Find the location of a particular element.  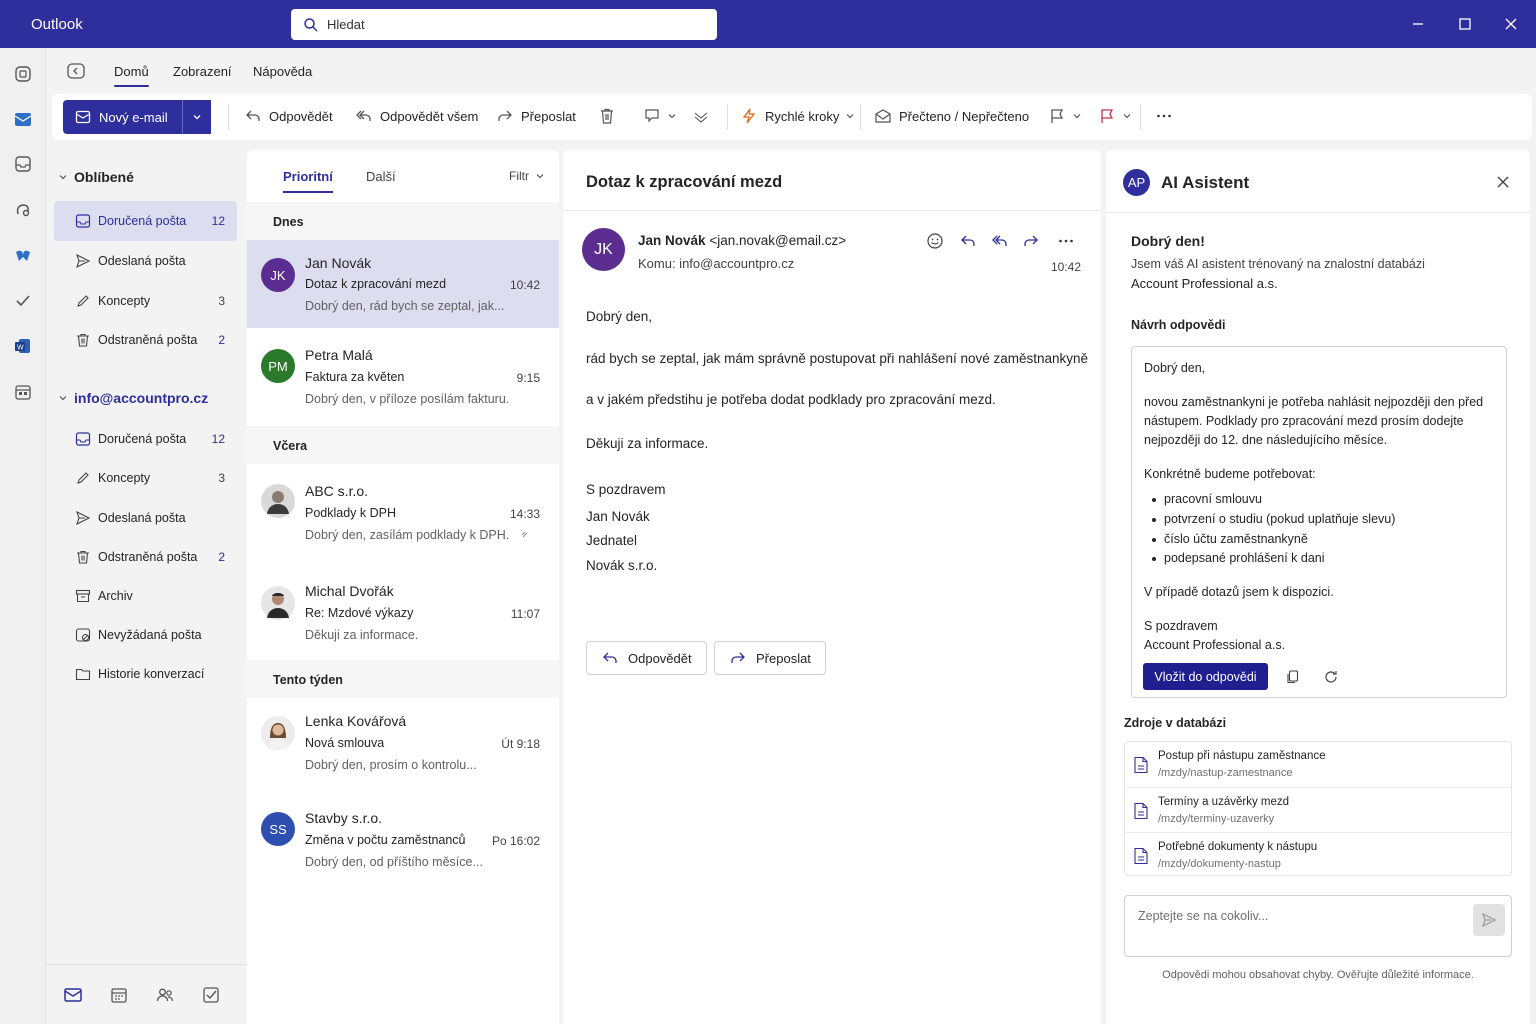

regenerate-icon is located at coordinates (1331, 677).